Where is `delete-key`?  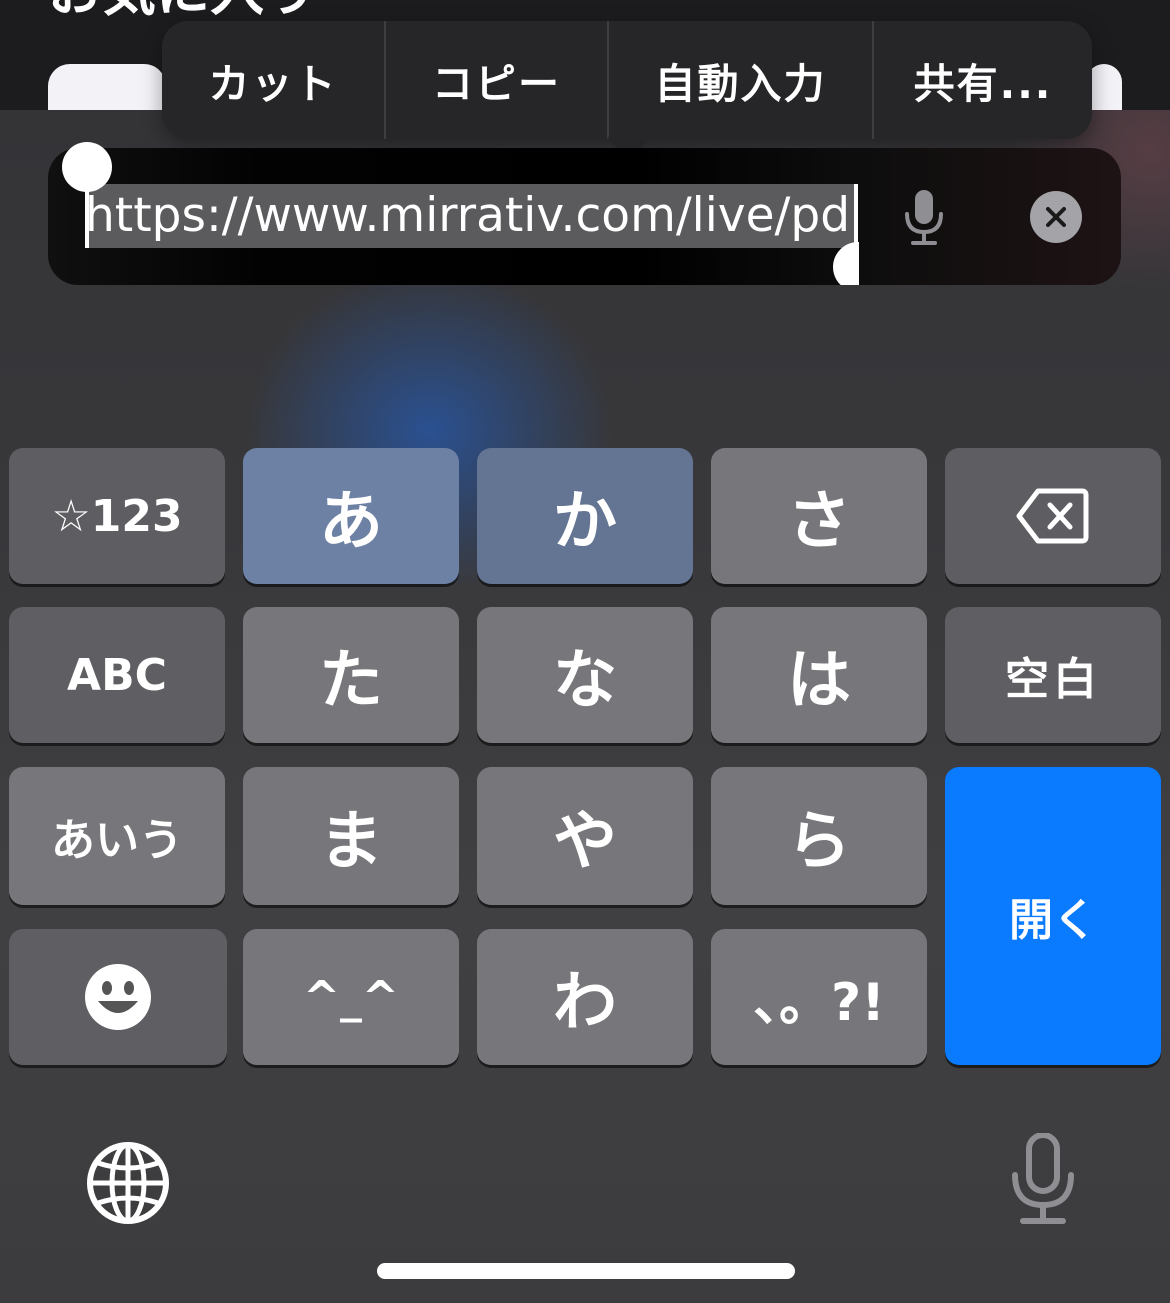
delete-key is located at coordinates (1053, 516).